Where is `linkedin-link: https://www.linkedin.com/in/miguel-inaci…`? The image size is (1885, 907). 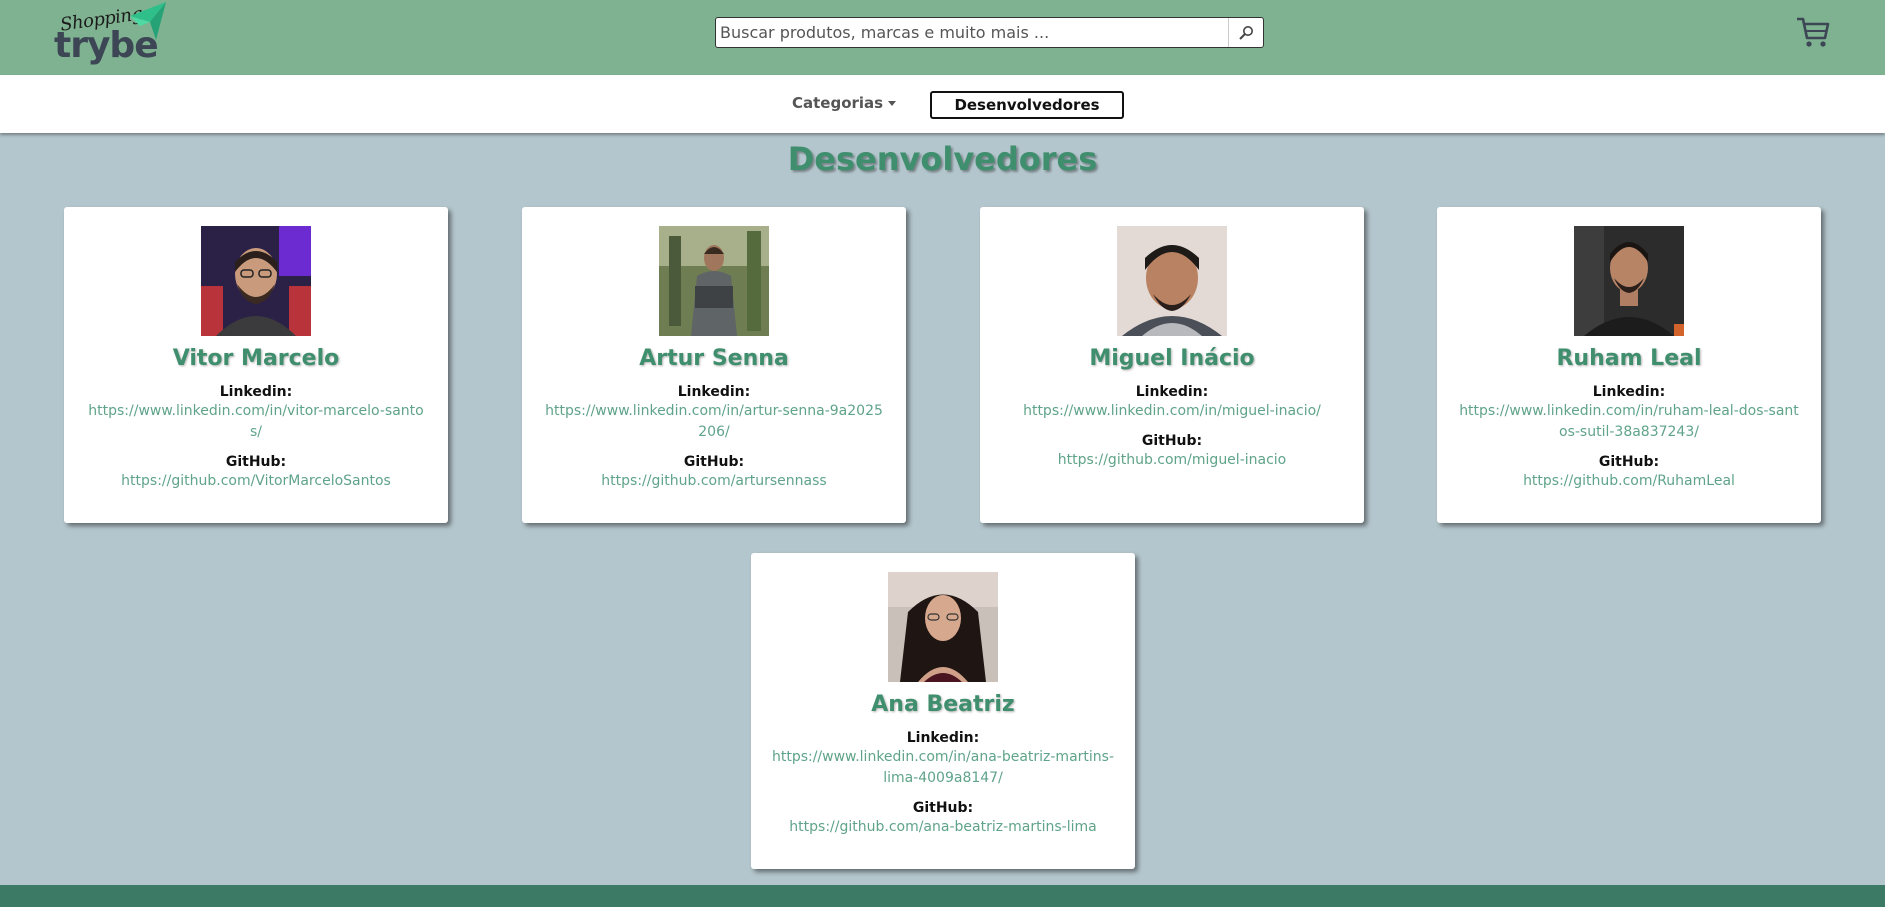 linkedin-link: https://www.linkedin.com/in/miguel-inaci… is located at coordinates (1172, 411).